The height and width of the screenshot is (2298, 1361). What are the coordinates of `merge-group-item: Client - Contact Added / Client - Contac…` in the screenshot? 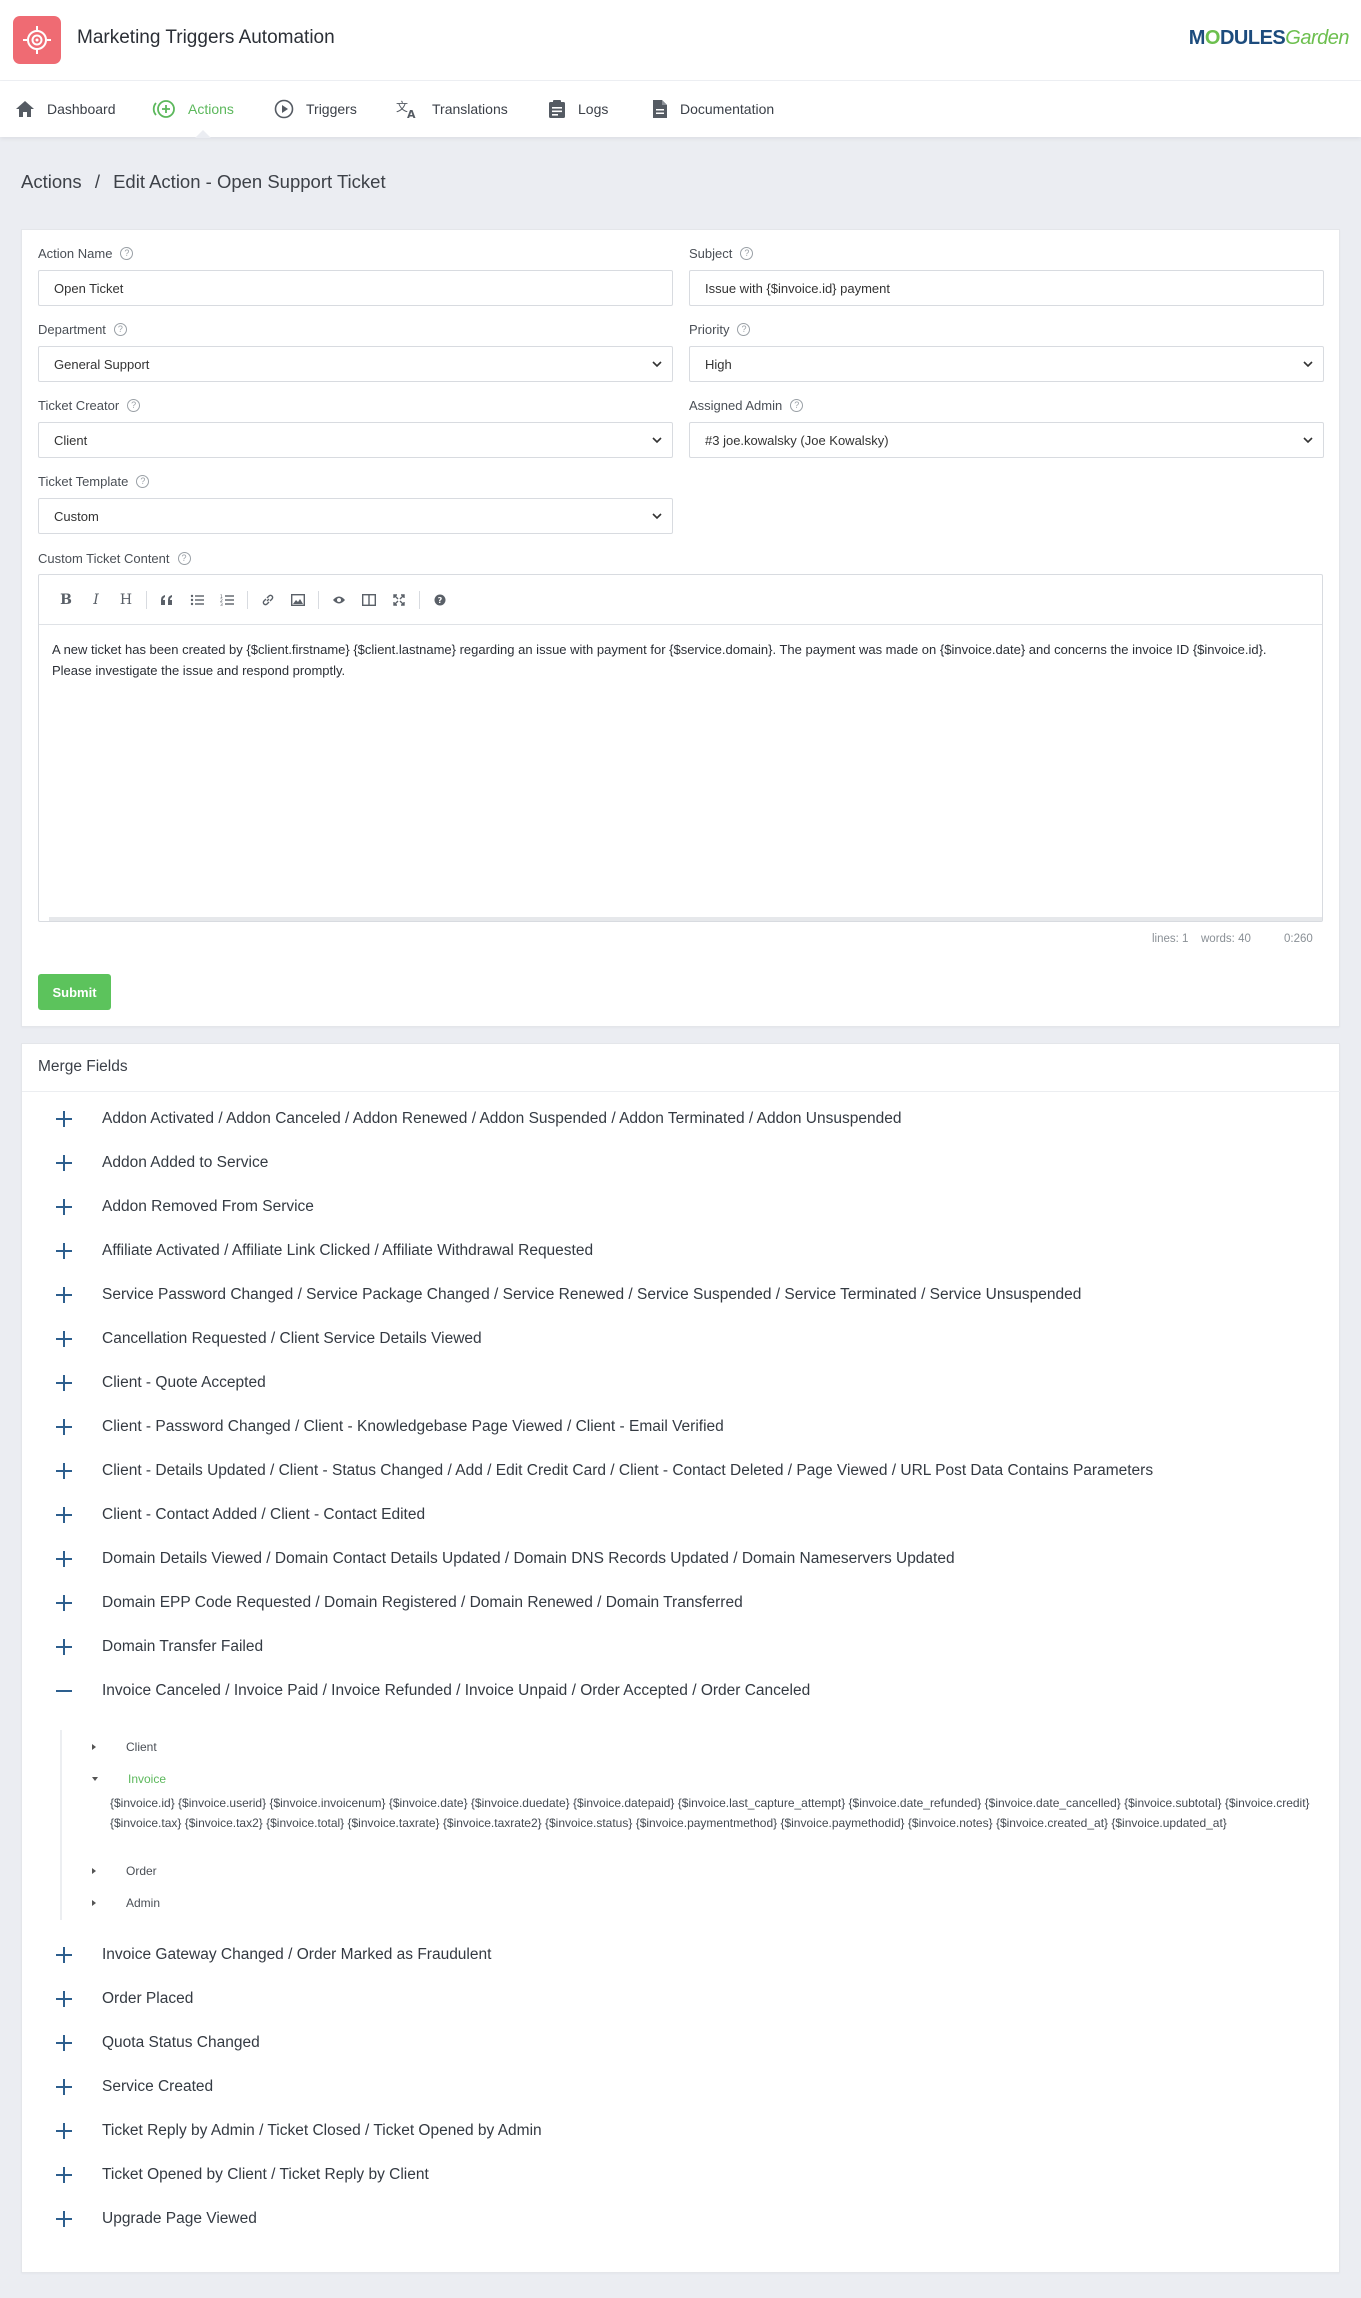 It's located at (240, 1515).